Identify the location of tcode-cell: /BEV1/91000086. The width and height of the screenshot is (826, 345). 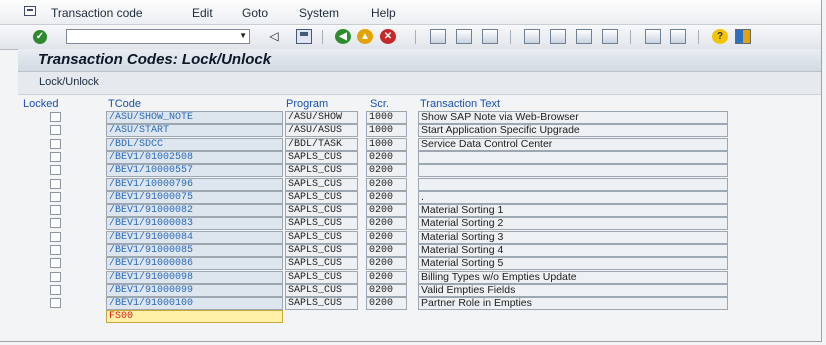
(194, 264).